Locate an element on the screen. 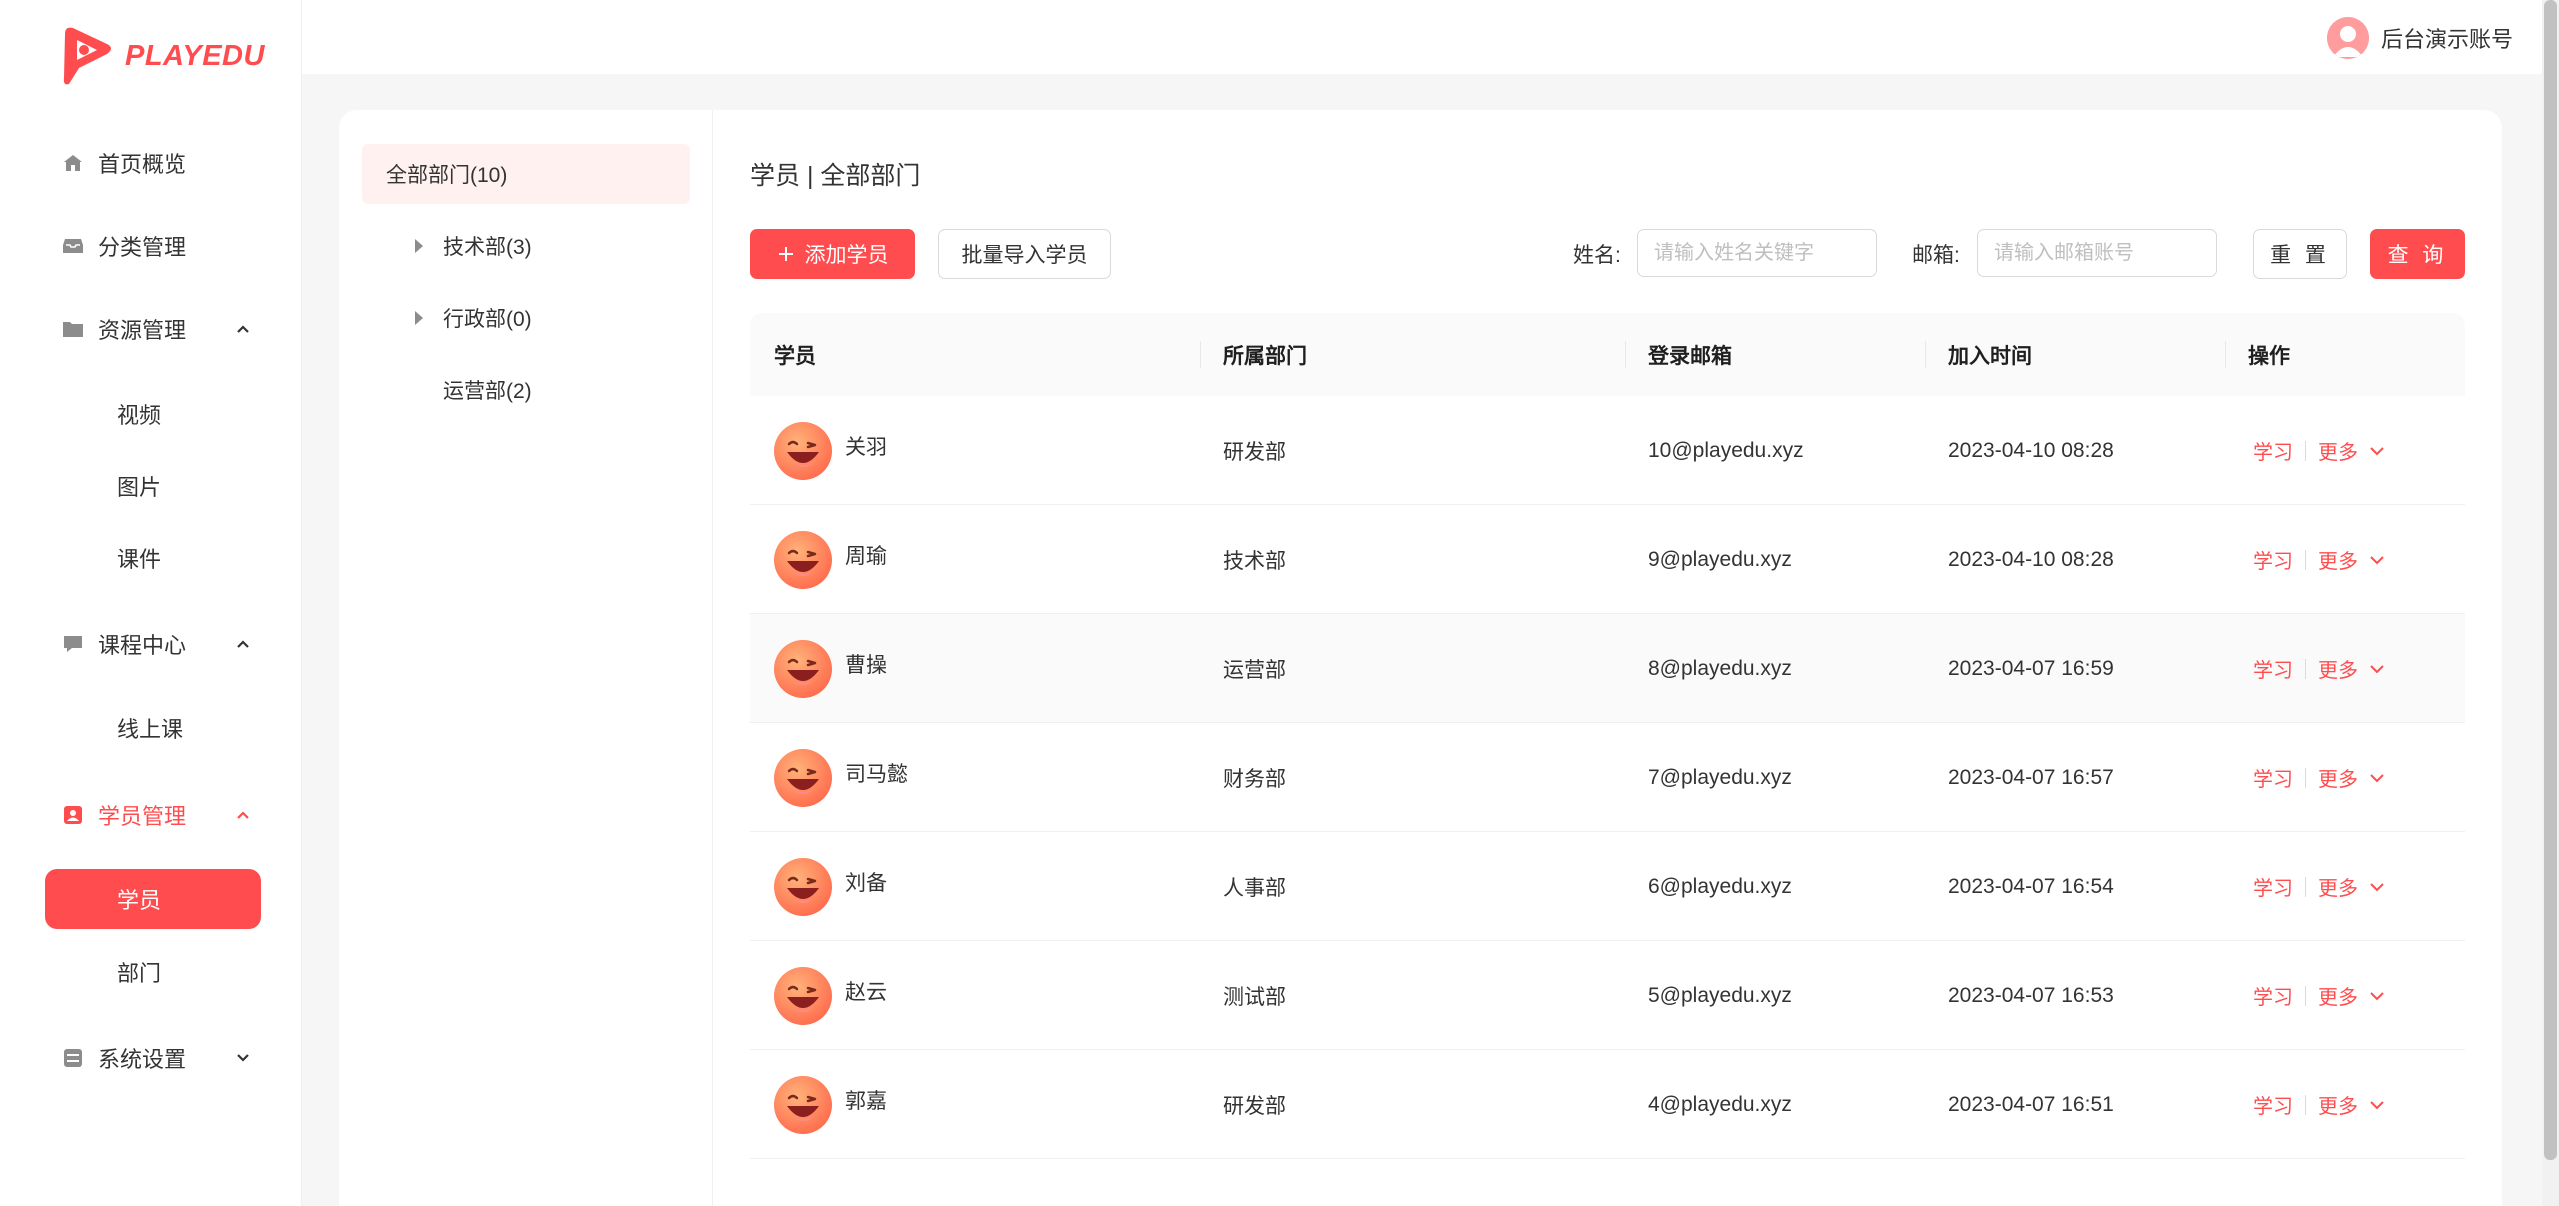 Image resolution: width=2559 pixels, height=1206 pixels. table-header: 学员 所属部门 登录邮箱 加入时间 操作 is located at coordinates (1607, 354).